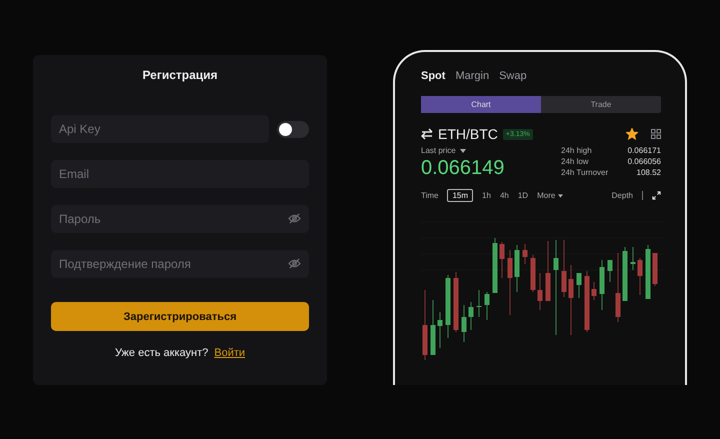 The image size is (720, 439). Describe the element at coordinates (644, 161) in the screenshot. I see `stat-value: 0.066056` at that location.